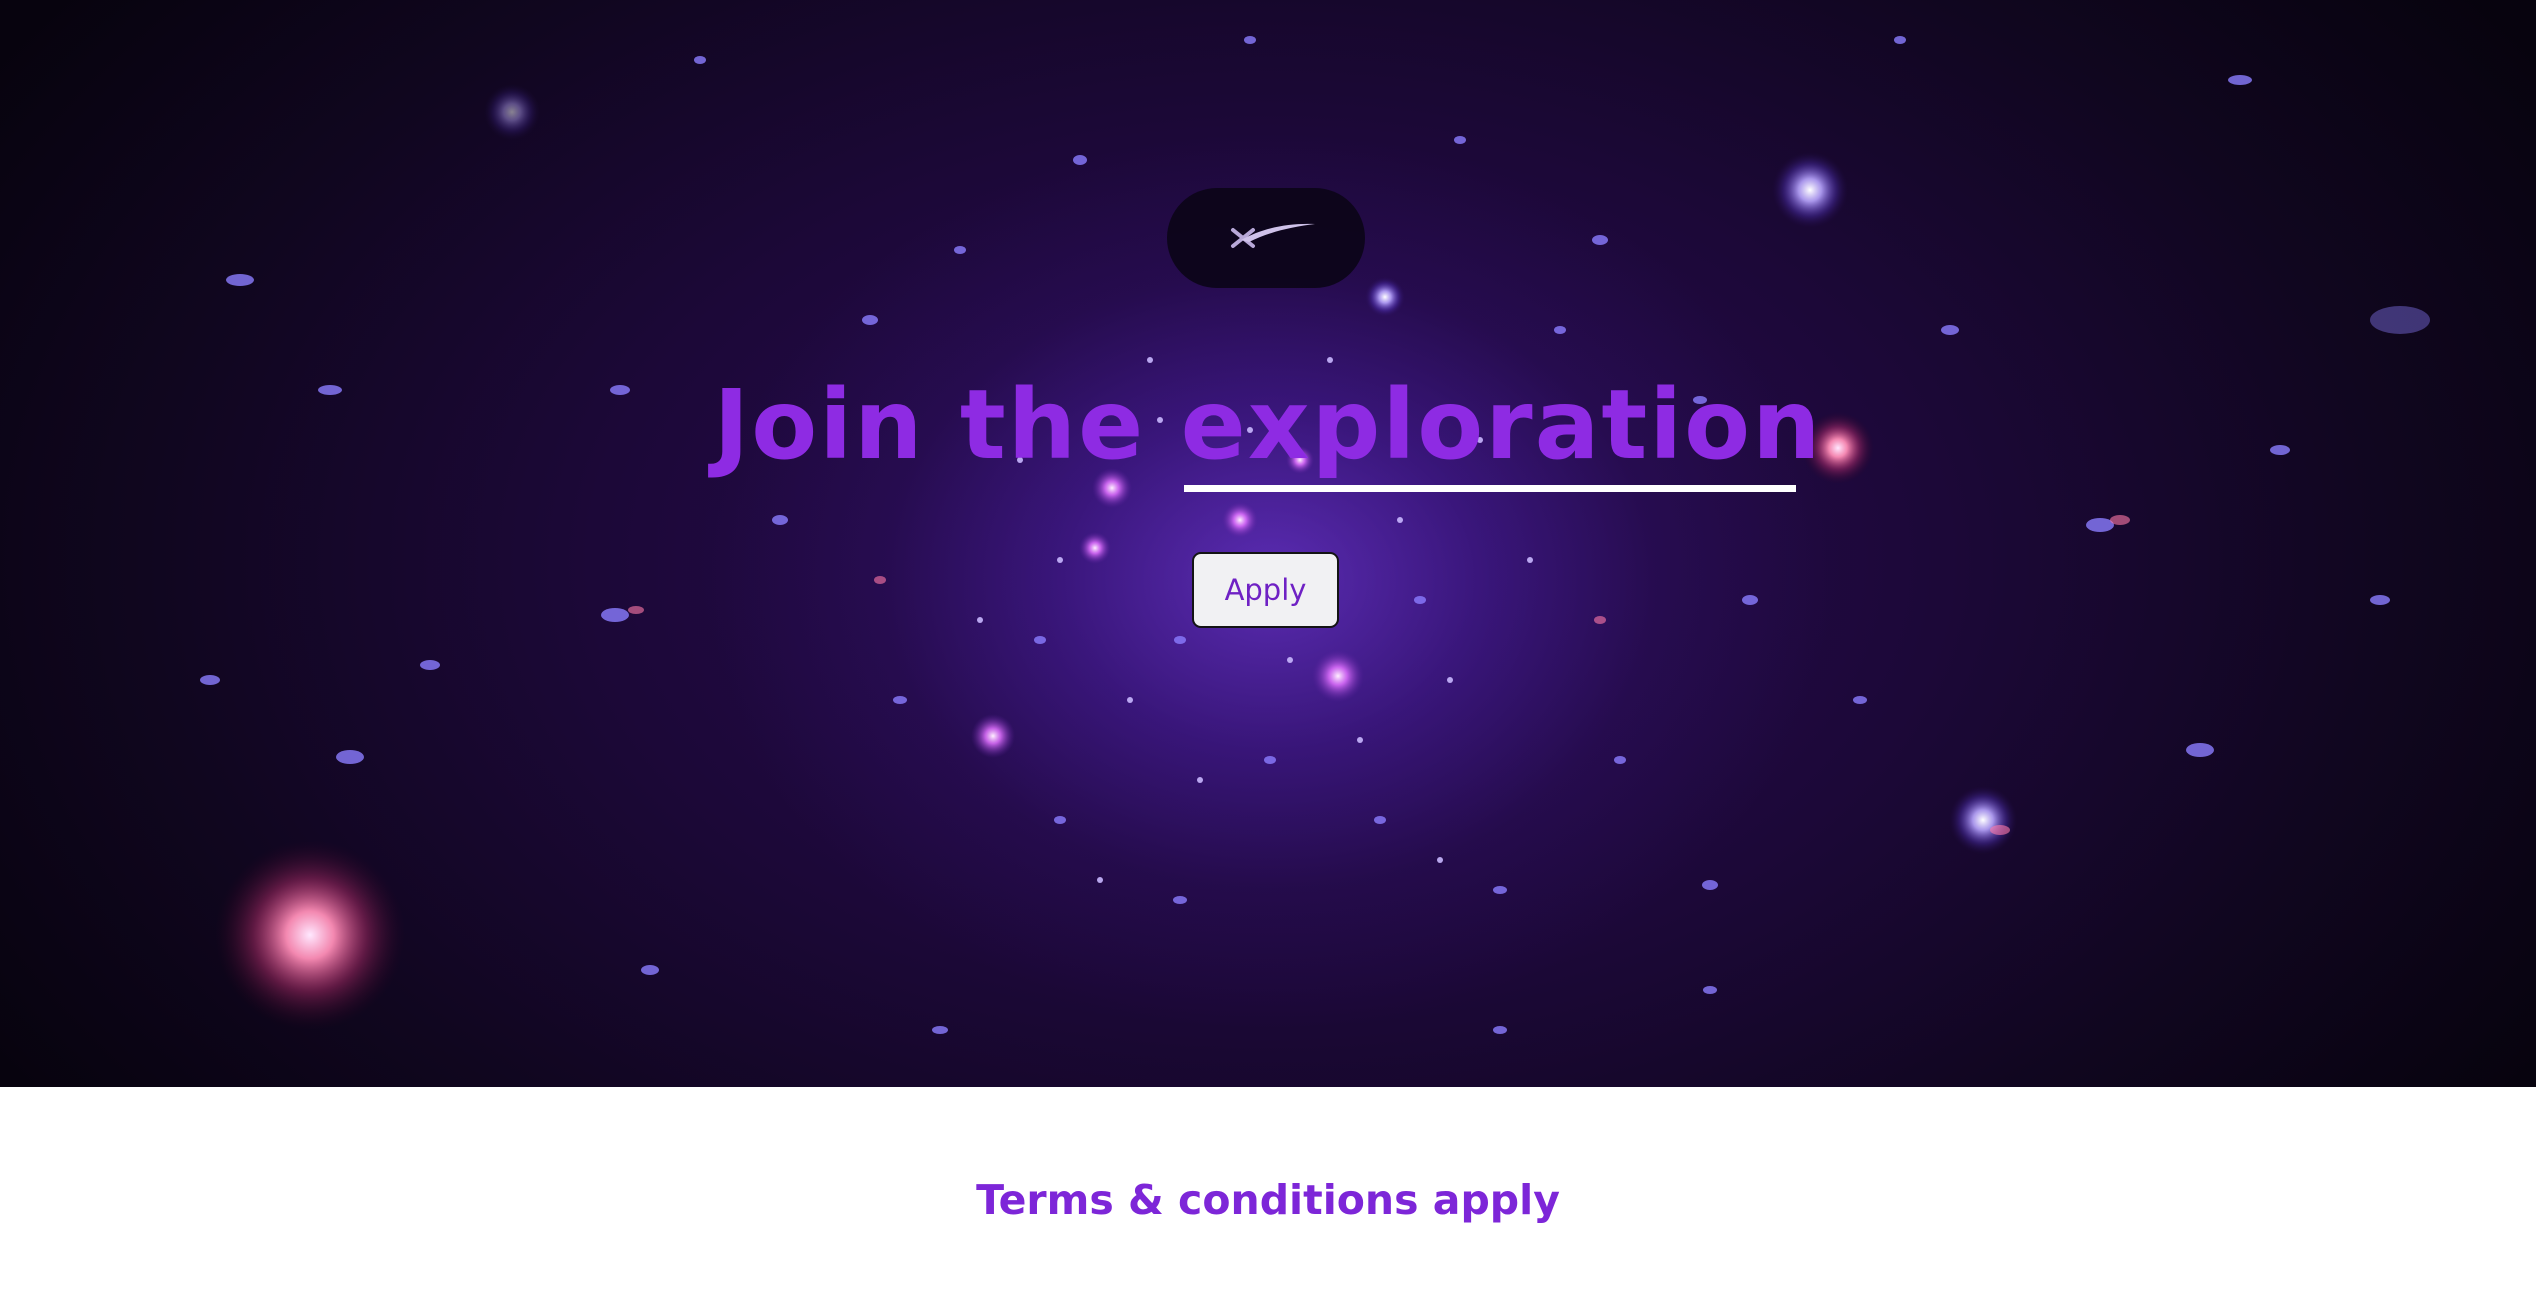  Describe the element at coordinates (1268, 425) in the screenshot. I see `page-headline: Join the exploration` at that location.